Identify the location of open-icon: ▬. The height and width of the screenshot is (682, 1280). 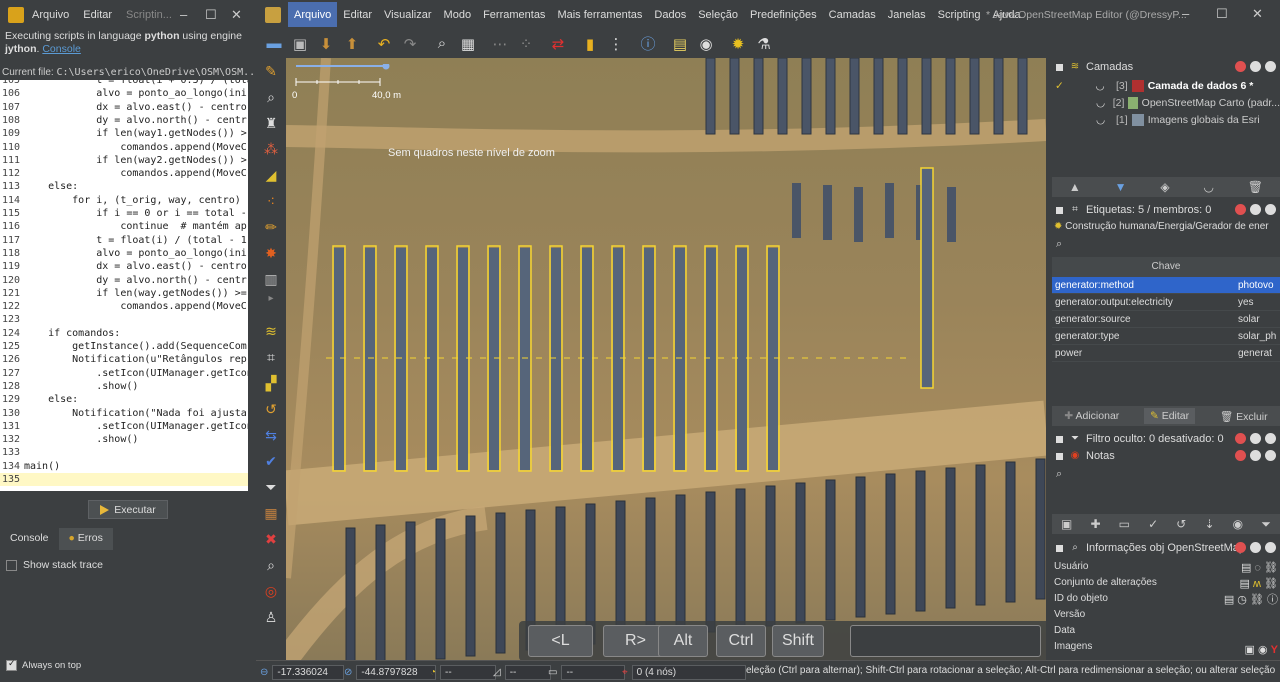
(274, 44).